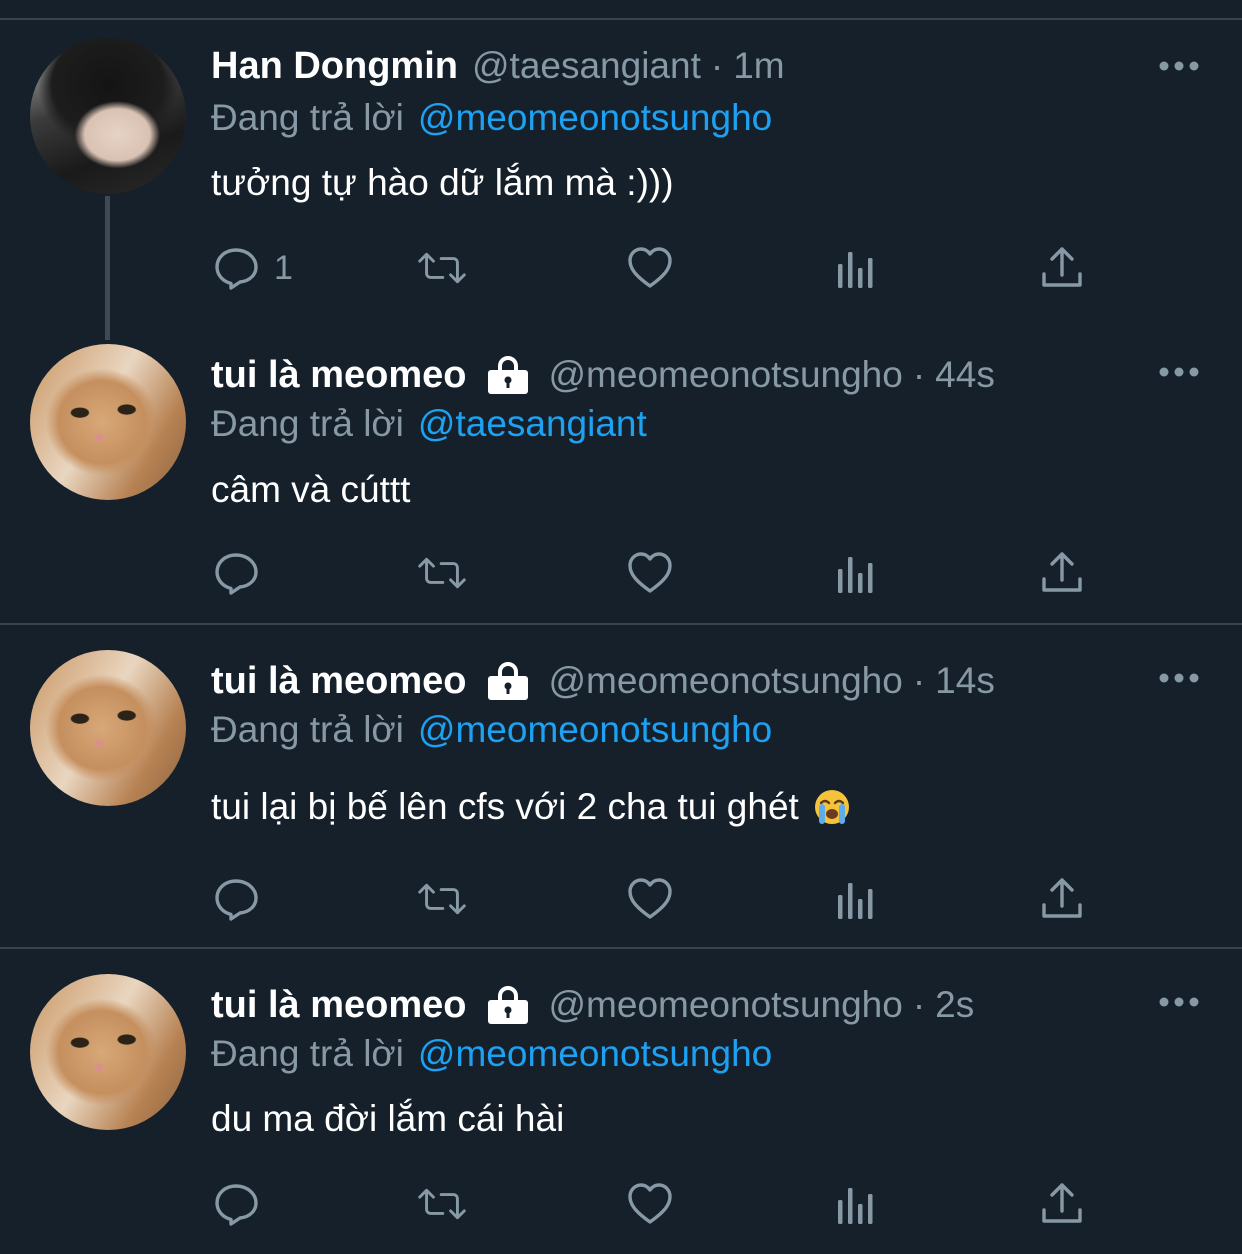 The height and width of the screenshot is (1254, 1242). I want to click on tweet-header: tui là meomeo @meomeonotsungho · 14s, so click(603, 681).